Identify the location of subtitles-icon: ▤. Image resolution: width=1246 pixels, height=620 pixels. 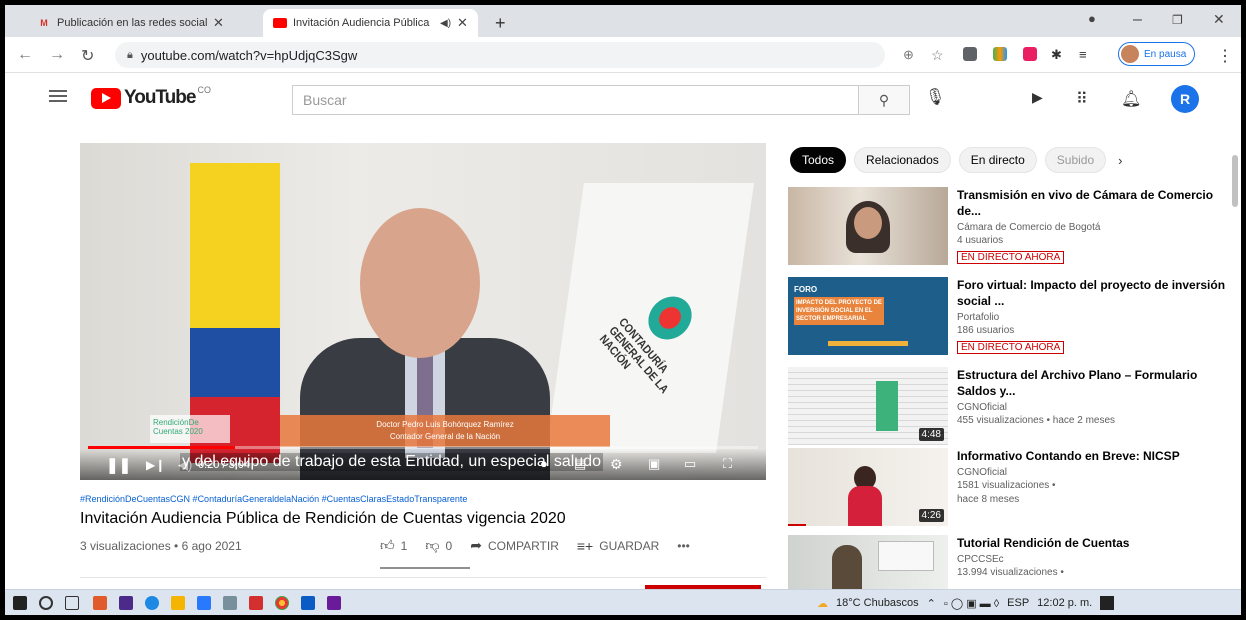
(580, 464).